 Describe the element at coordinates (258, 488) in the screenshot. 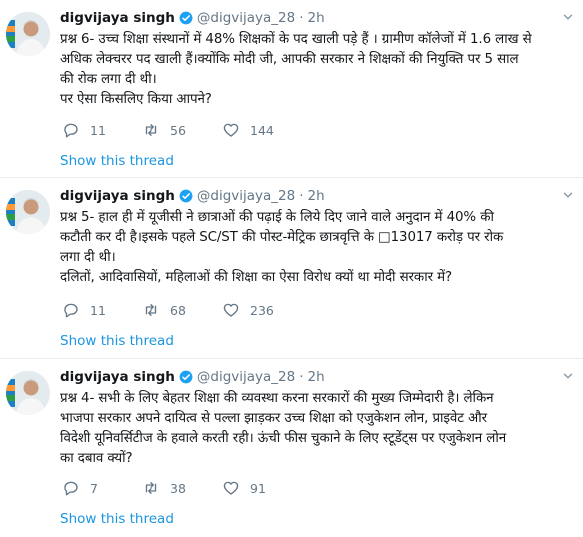

I see `like-count: 91` at that location.